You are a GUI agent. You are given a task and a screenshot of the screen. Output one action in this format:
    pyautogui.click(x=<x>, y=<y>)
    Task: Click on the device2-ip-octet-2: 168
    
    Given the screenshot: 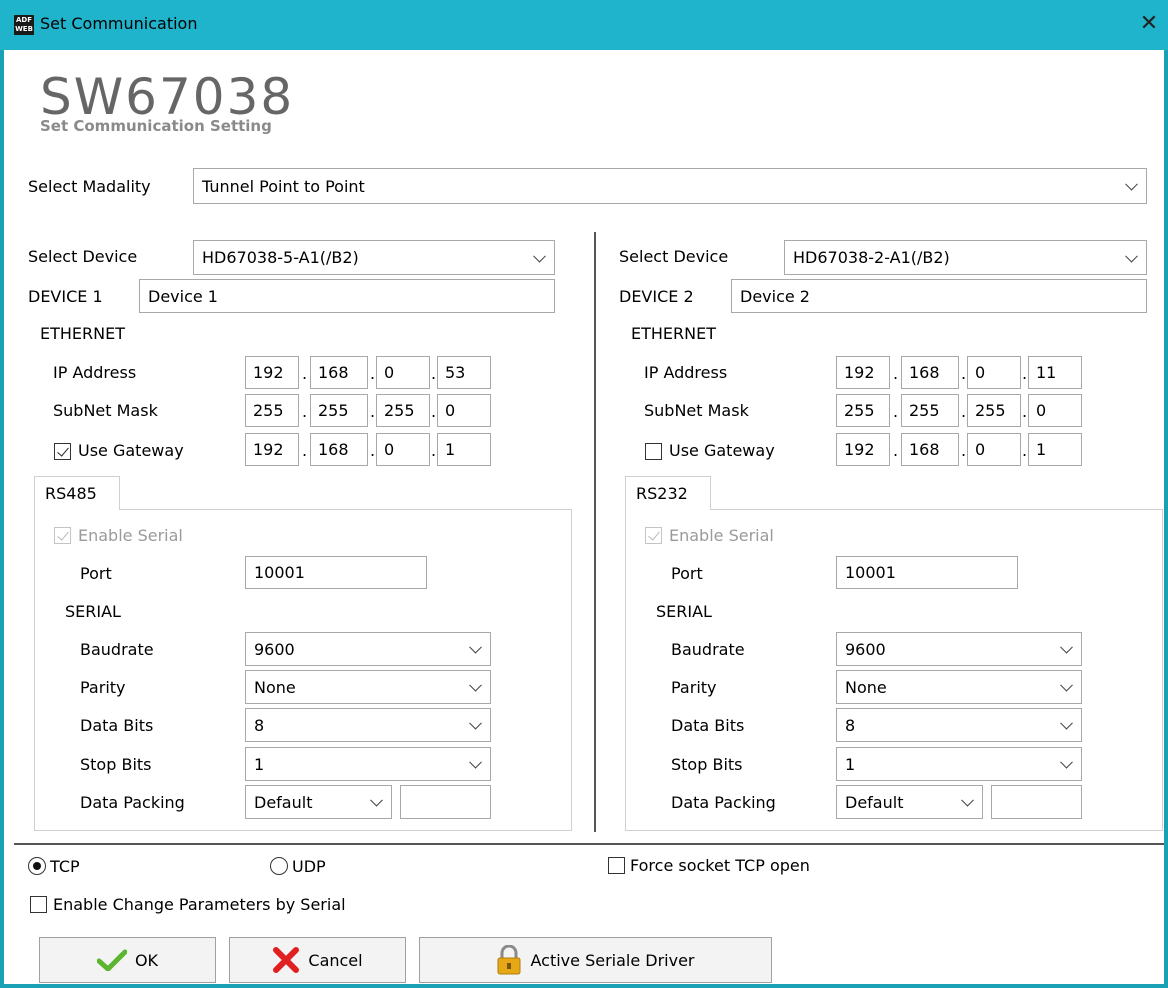 What is the action you would take?
    pyautogui.click(x=930, y=372)
    